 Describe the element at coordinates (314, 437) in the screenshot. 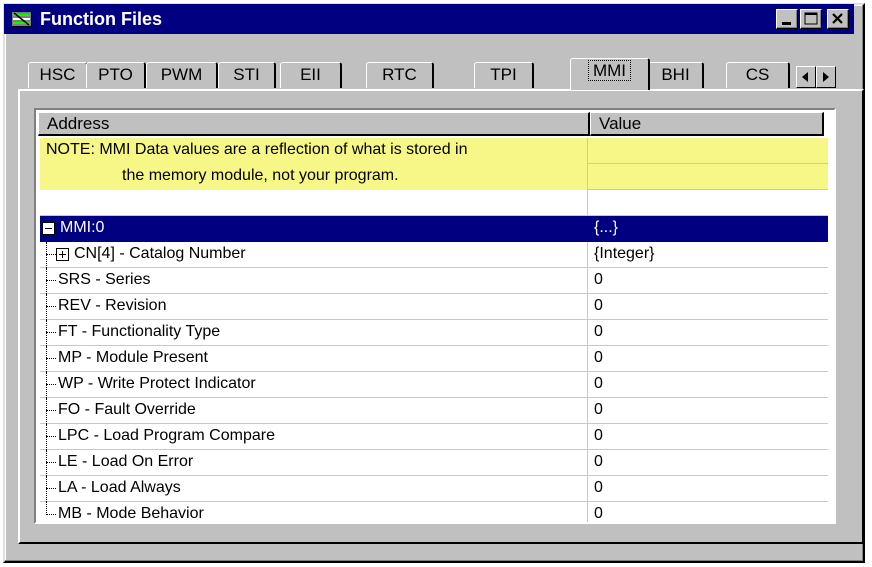

I see `address-cell: LPC - Load Program Compare` at that location.